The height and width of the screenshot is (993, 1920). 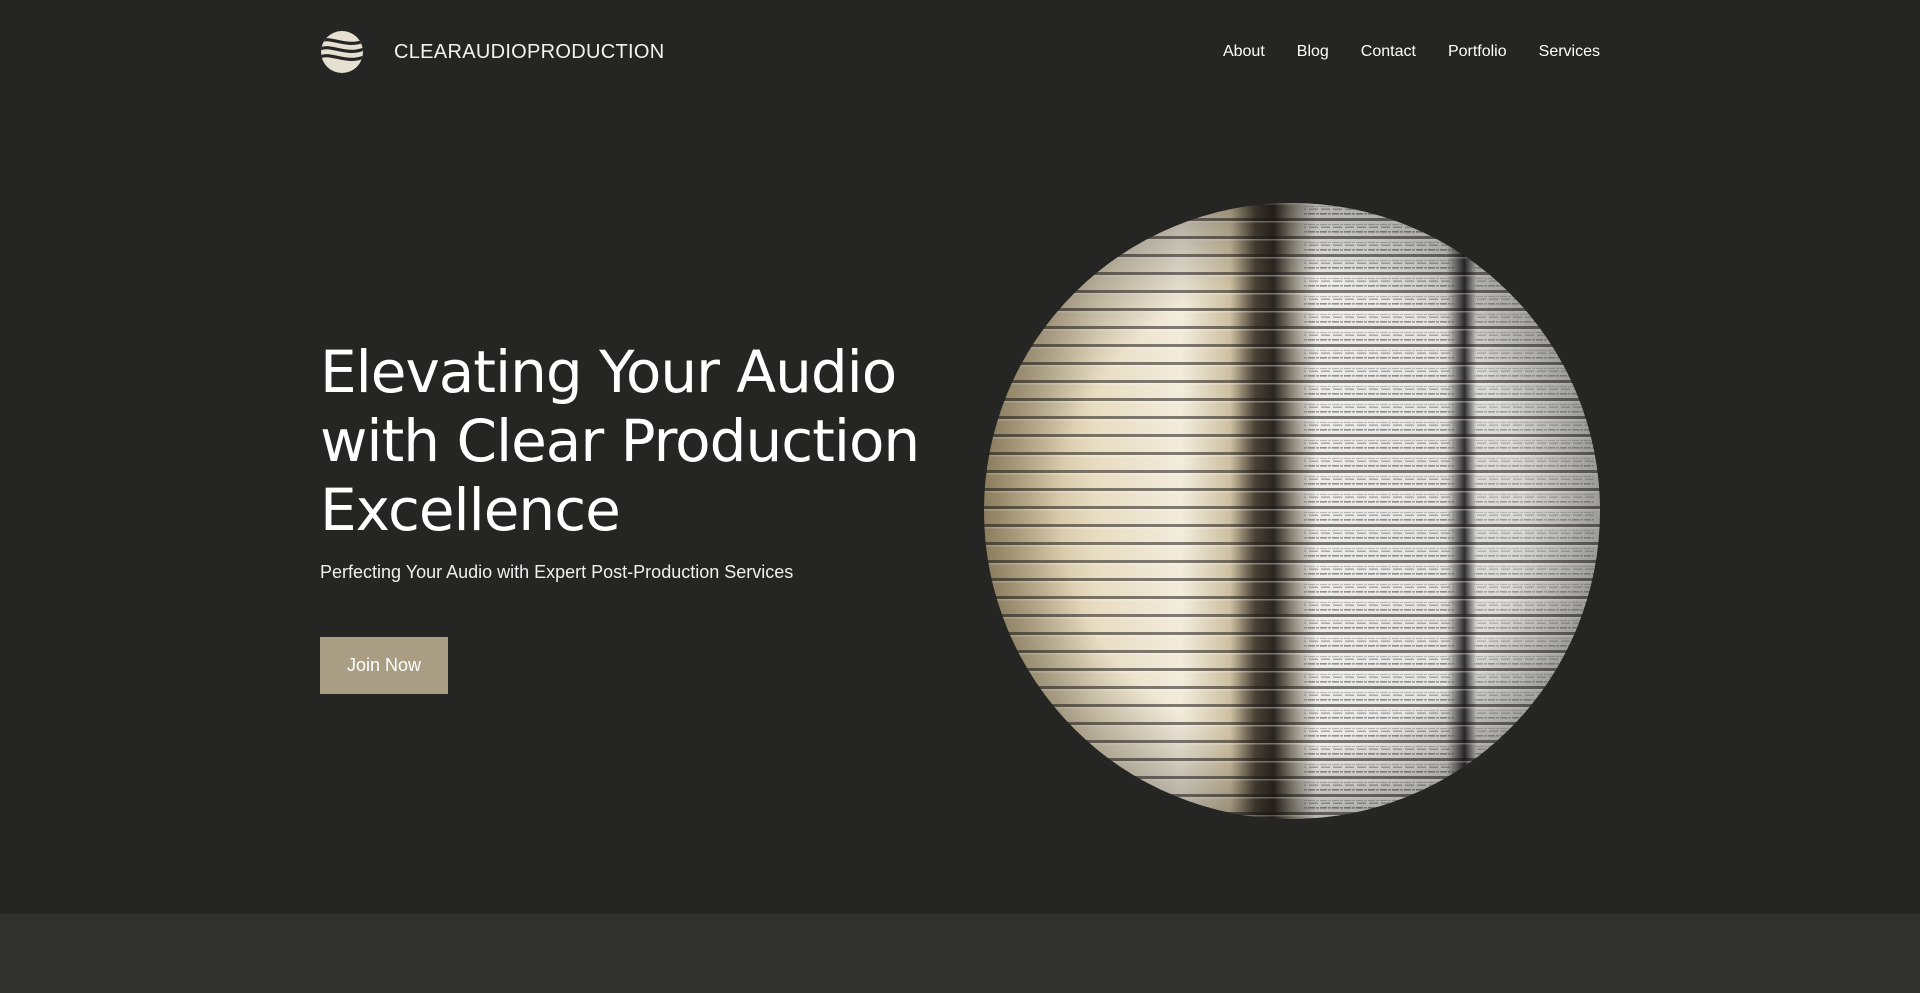 I want to click on hero-title-line: Elevating Your Audio, so click(x=608, y=372).